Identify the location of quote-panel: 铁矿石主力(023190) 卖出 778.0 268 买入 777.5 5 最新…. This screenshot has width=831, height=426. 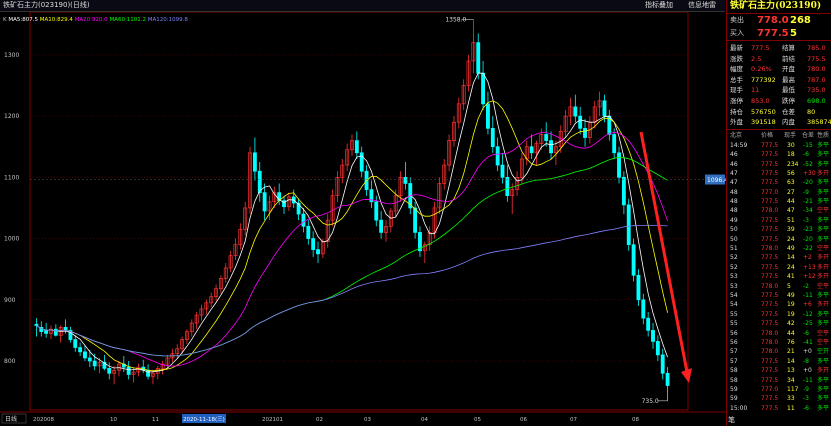
(778, 213).